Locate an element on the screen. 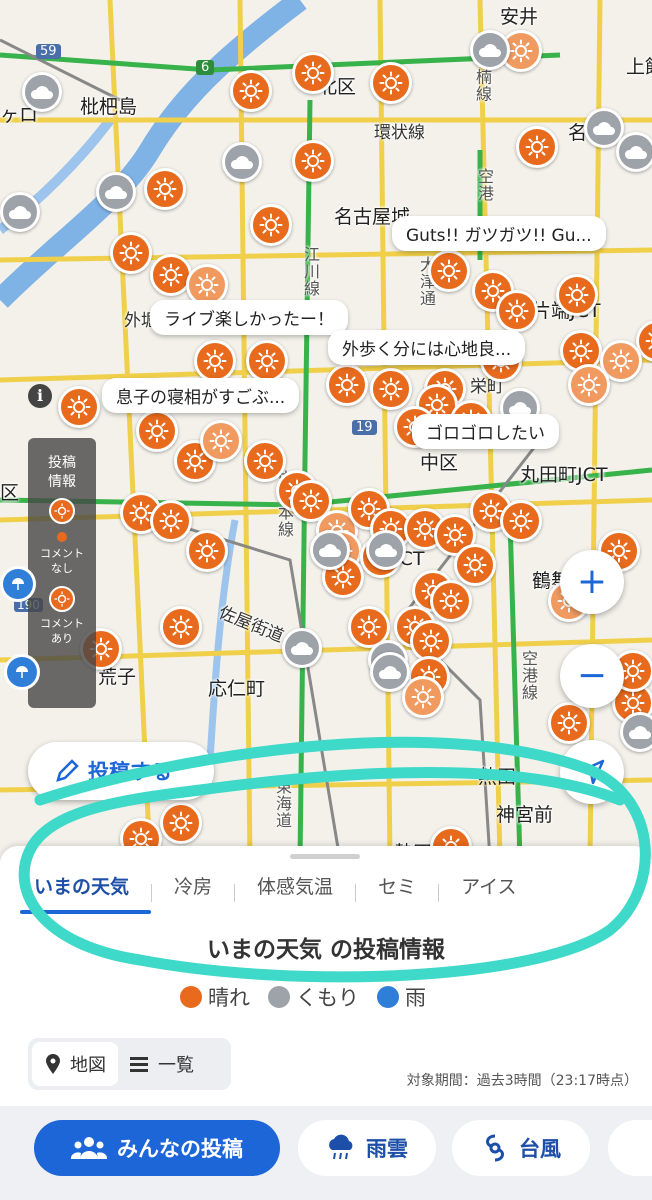 This screenshot has height=1200, width=652. zoom-in-button: + is located at coordinates (592, 582).